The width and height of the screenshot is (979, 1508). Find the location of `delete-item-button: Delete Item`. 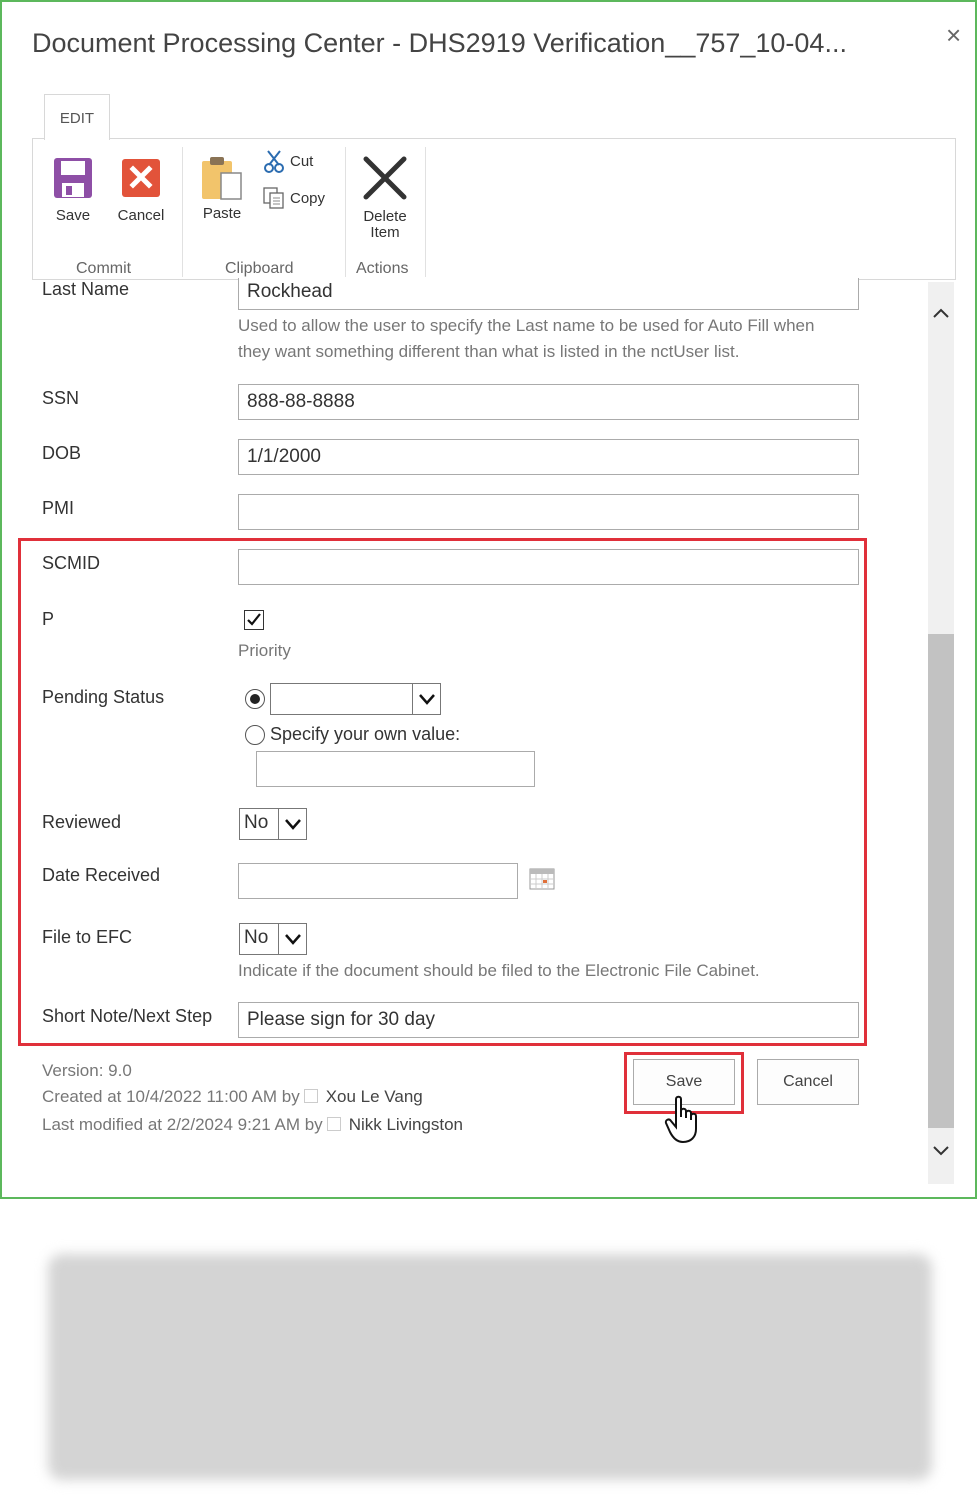

delete-item-button: Delete Item is located at coordinates (385, 198).